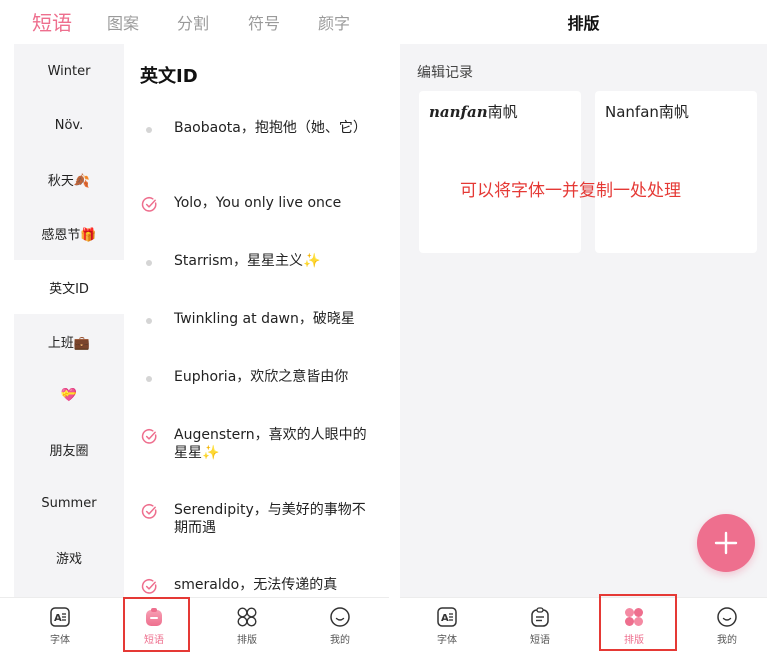 This screenshot has height=657, width=782. Describe the element at coordinates (69, 179) in the screenshot. I see `sidebar-item-autumn: 秋天🍂` at that location.